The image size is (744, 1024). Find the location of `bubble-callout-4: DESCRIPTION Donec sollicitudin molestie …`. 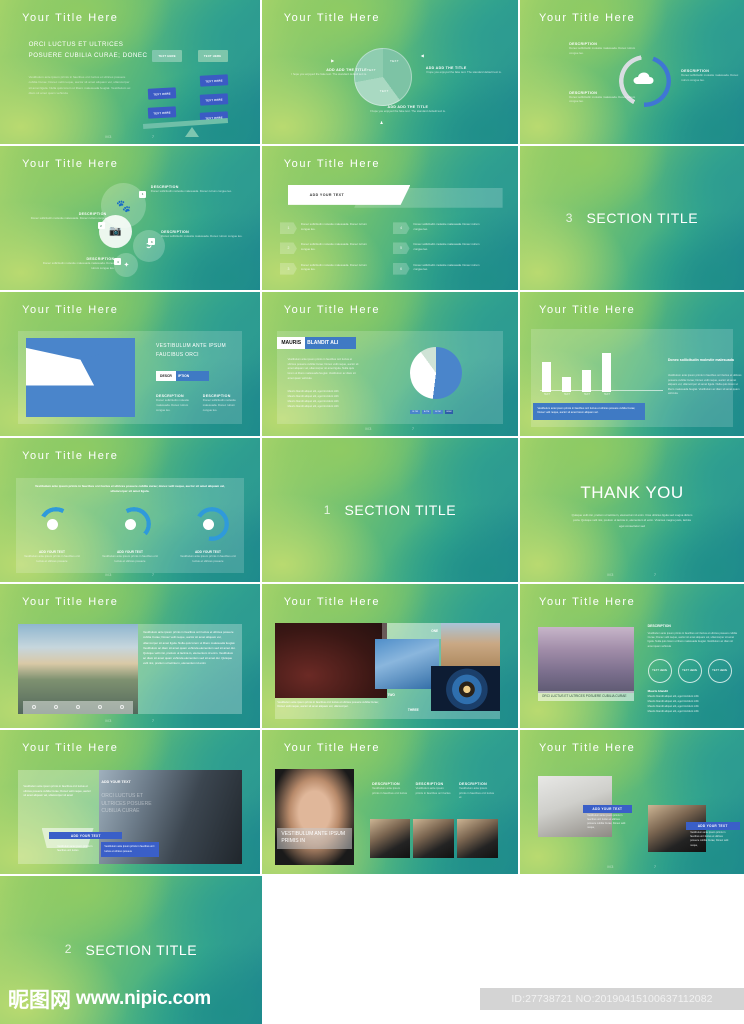

bubble-callout-4: DESCRIPTION Donec sollicitudin molestie … is located at coordinates (75, 264).